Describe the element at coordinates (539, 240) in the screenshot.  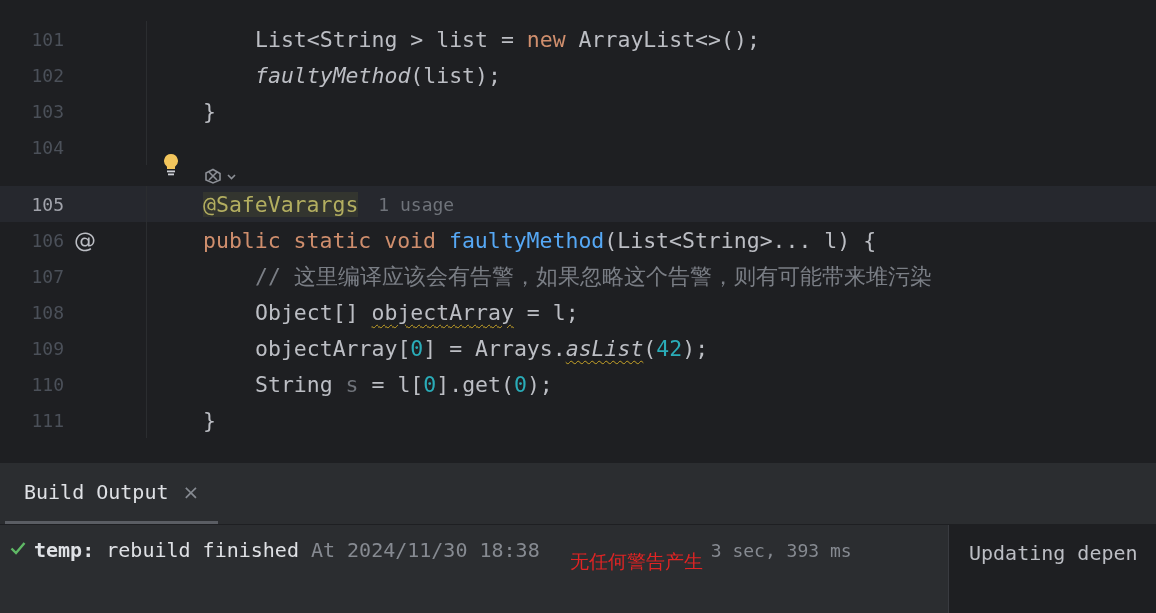
I see `code-line: public static void faultyMethod(List<String>... l) {` at that location.